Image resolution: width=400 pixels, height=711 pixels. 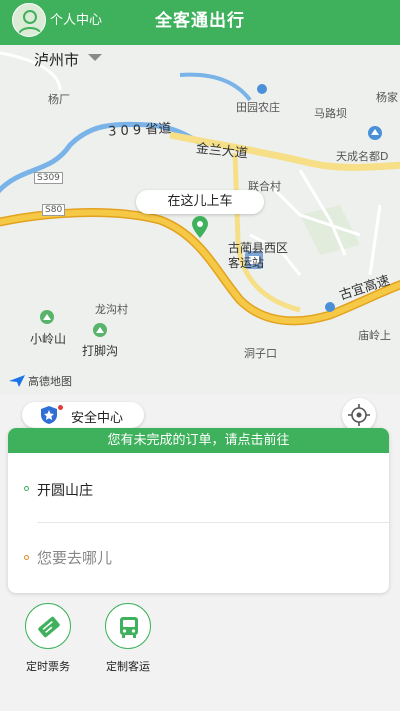 What do you see at coordinates (128, 666) in the screenshot?
I see `service-label: 定制客运` at bounding box center [128, 666].